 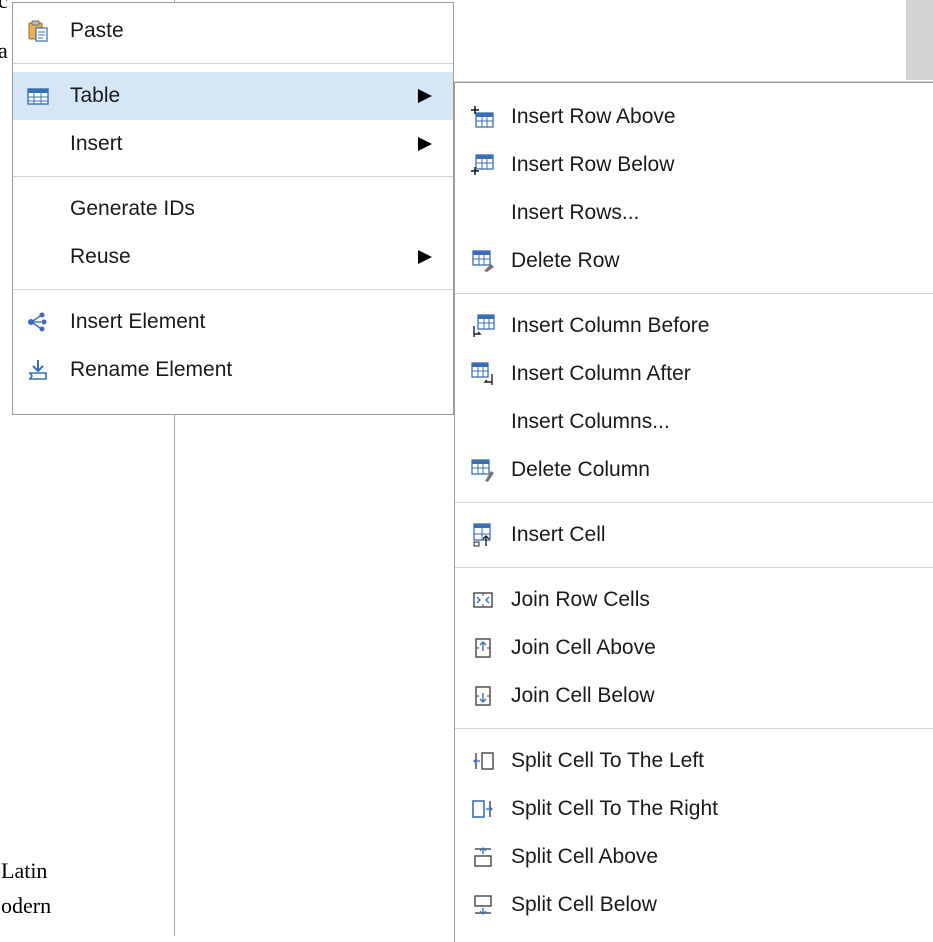 What do you see at coordinates (614, 808) in the screenshot?
I see `submenu-item-label: Split Cell To The Right` at bounding box center [614, 808].